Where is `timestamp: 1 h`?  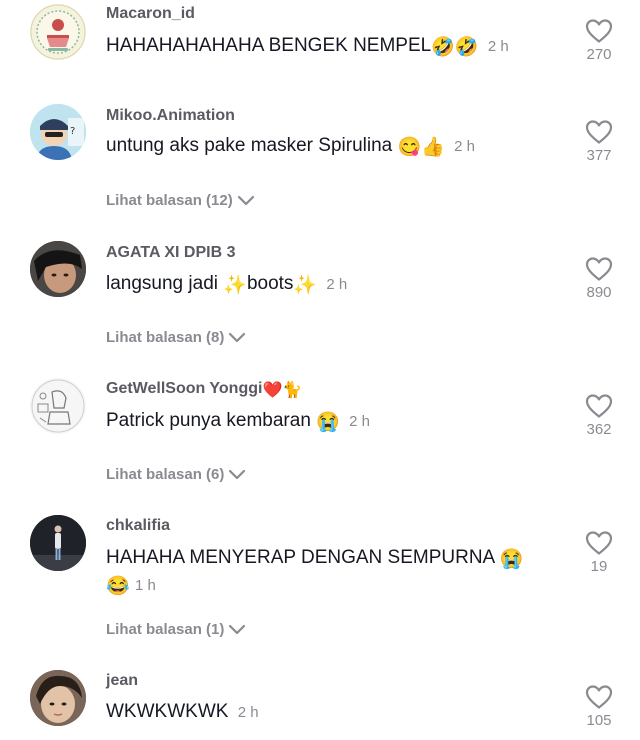 timestamp: 1 h is located at coordinates (145, 585).